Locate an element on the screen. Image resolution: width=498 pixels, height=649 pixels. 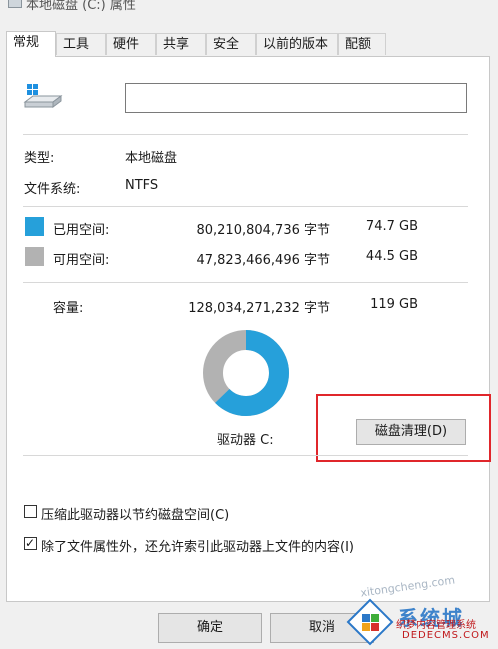
free-space-size: 44.5 GB is located at coordinates (391, 256).